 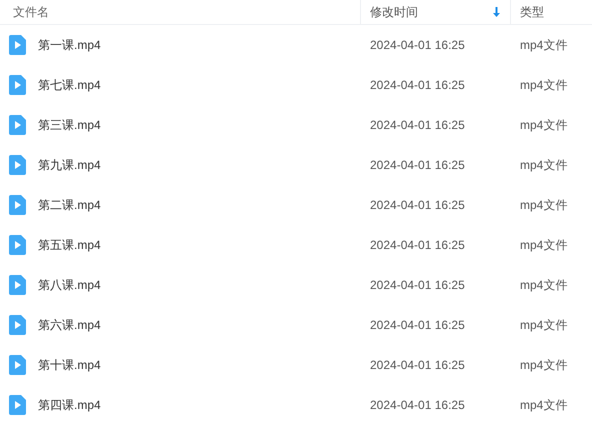 I want to click on file-name: 第九课.mp4, so click(x=69, y=165).